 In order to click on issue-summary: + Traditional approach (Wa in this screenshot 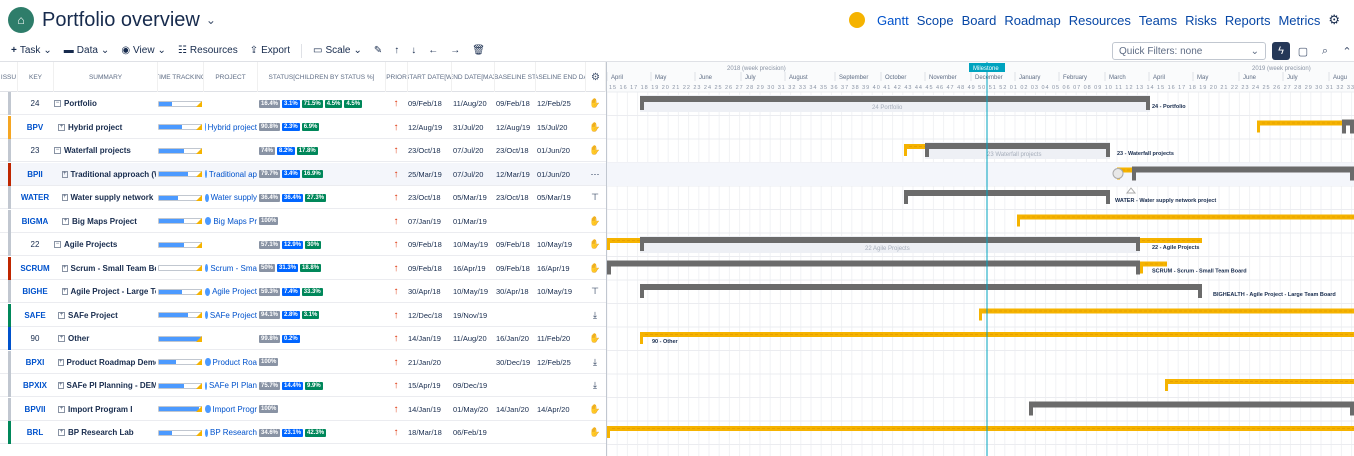, I will do `click(105, 174)`.